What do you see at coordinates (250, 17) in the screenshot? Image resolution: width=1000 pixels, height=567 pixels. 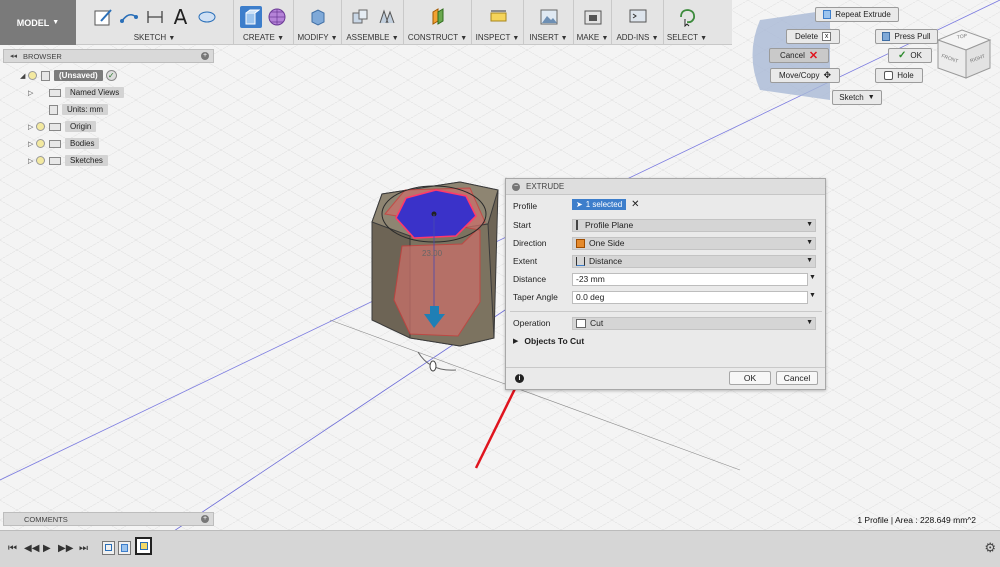 I see `extrude-icon` at bounding box center [250, 17].